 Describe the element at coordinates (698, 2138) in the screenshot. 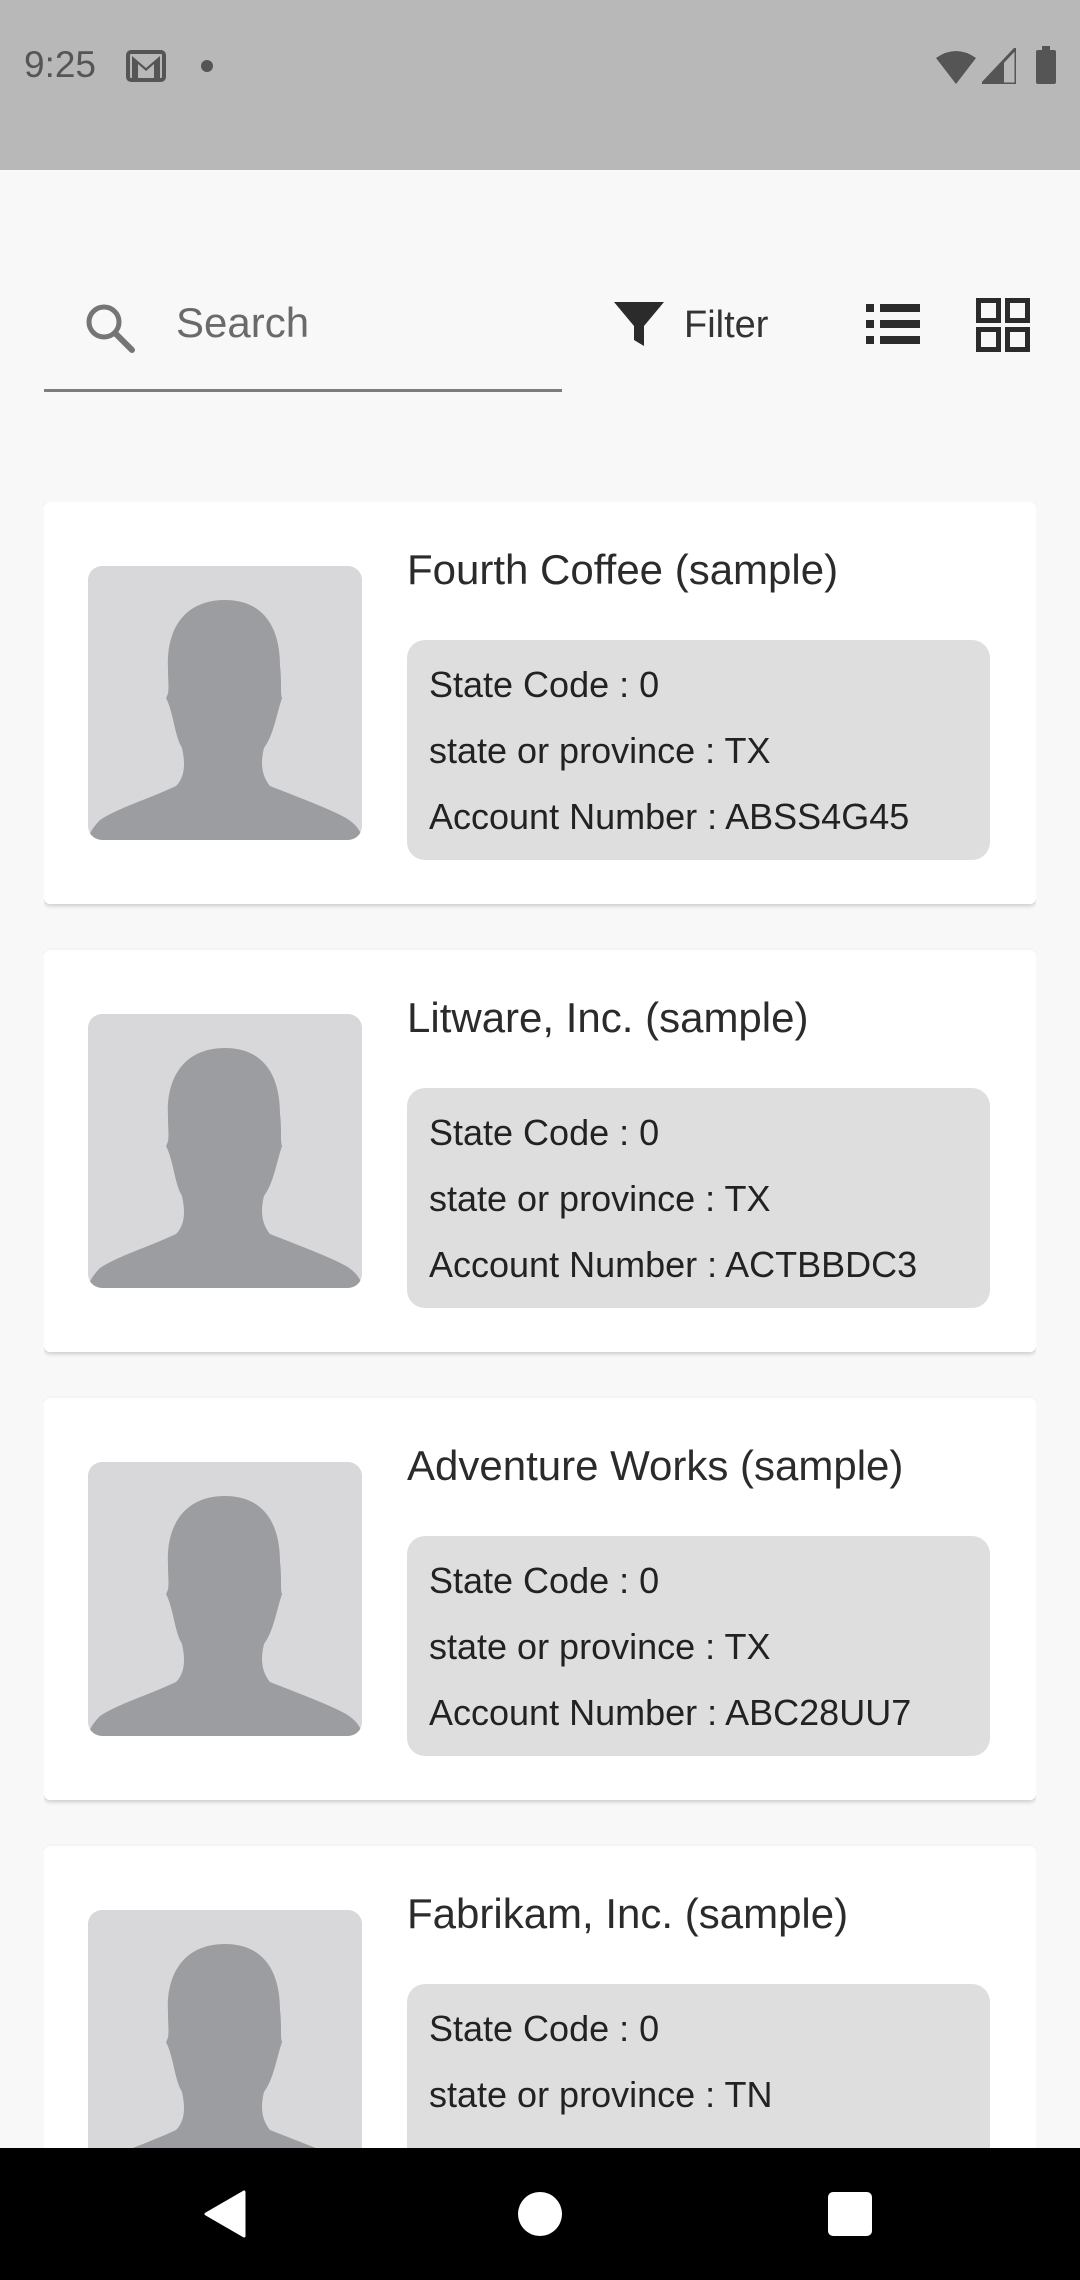

I see `account-number` at that location.